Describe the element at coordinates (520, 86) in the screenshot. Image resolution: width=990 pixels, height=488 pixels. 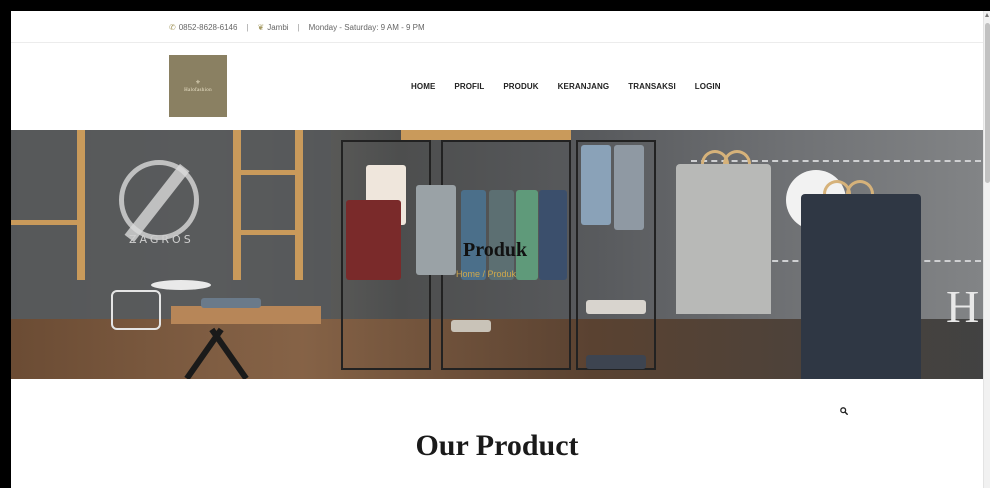
I see `nav-produk: PRODUK` at that location.